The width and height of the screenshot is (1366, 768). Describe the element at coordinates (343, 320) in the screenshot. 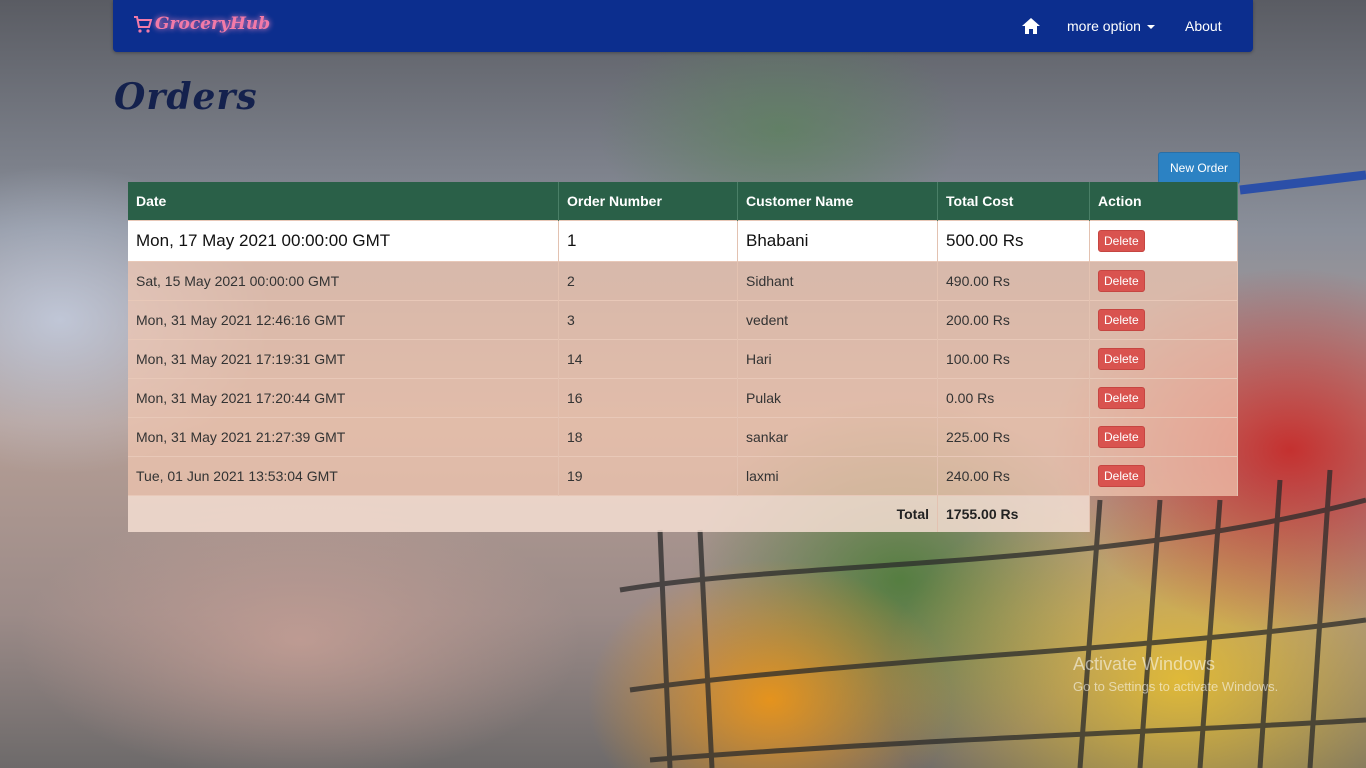

I see `cell-date: Mon, 31 May 2021 12:46:16 GMT` at that location.